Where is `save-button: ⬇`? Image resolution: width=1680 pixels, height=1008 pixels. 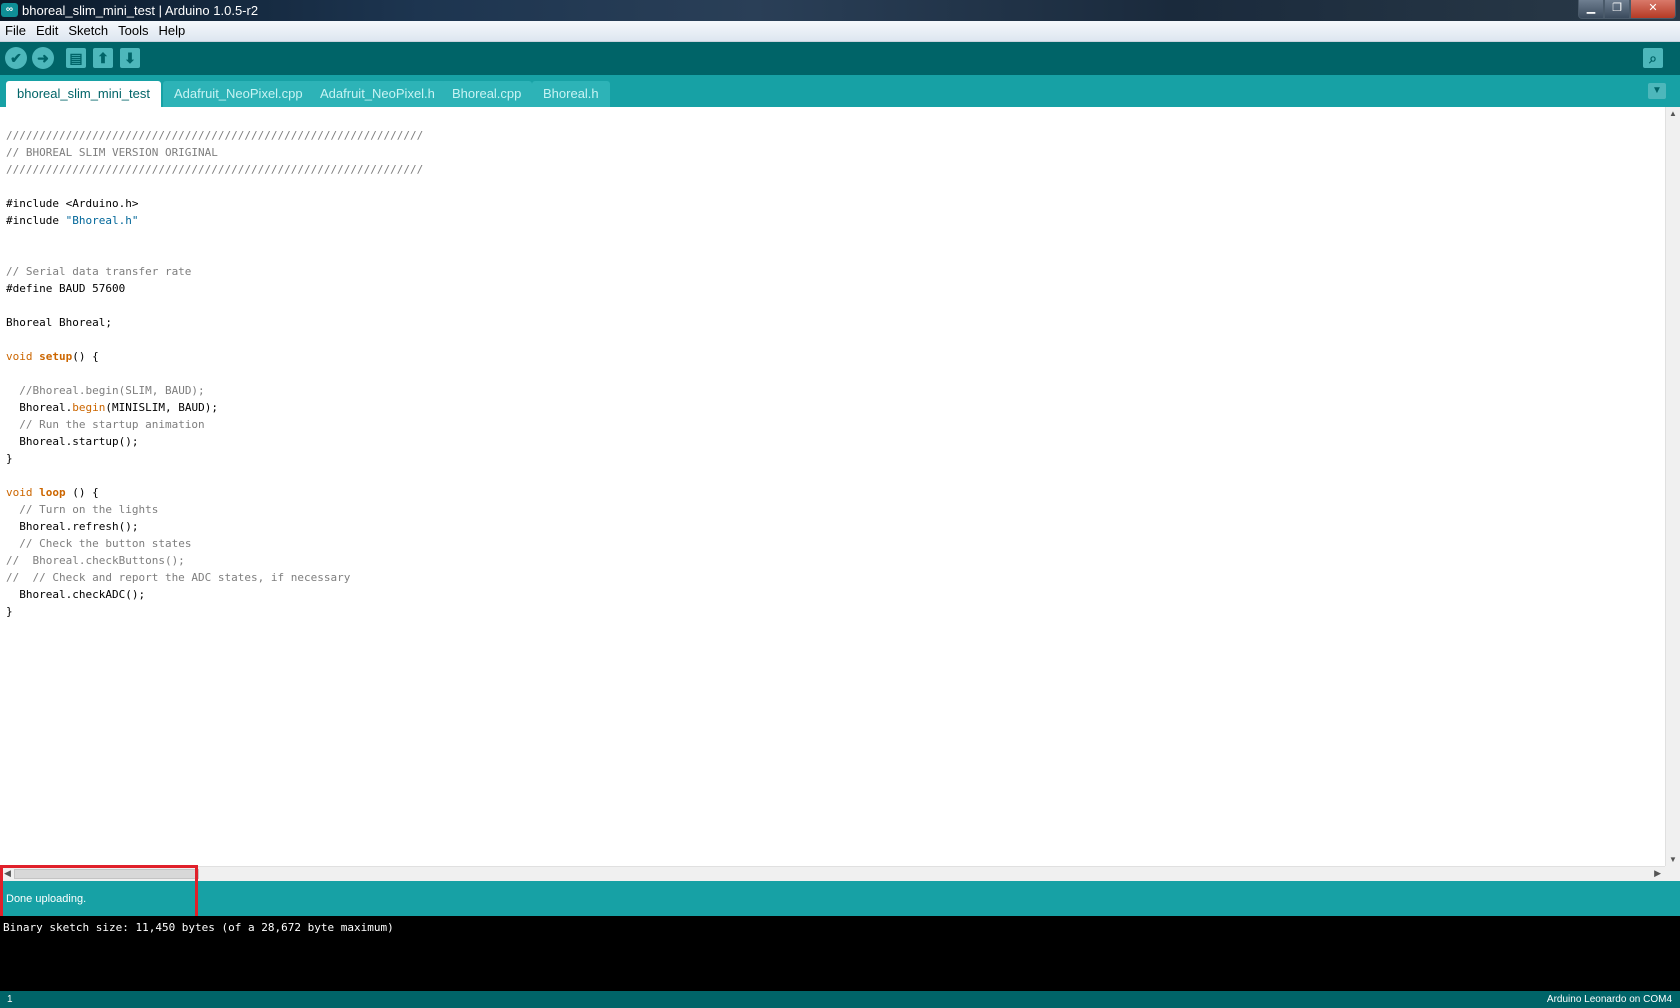
save-button: ⬇ is located at coordinates (130, 58).